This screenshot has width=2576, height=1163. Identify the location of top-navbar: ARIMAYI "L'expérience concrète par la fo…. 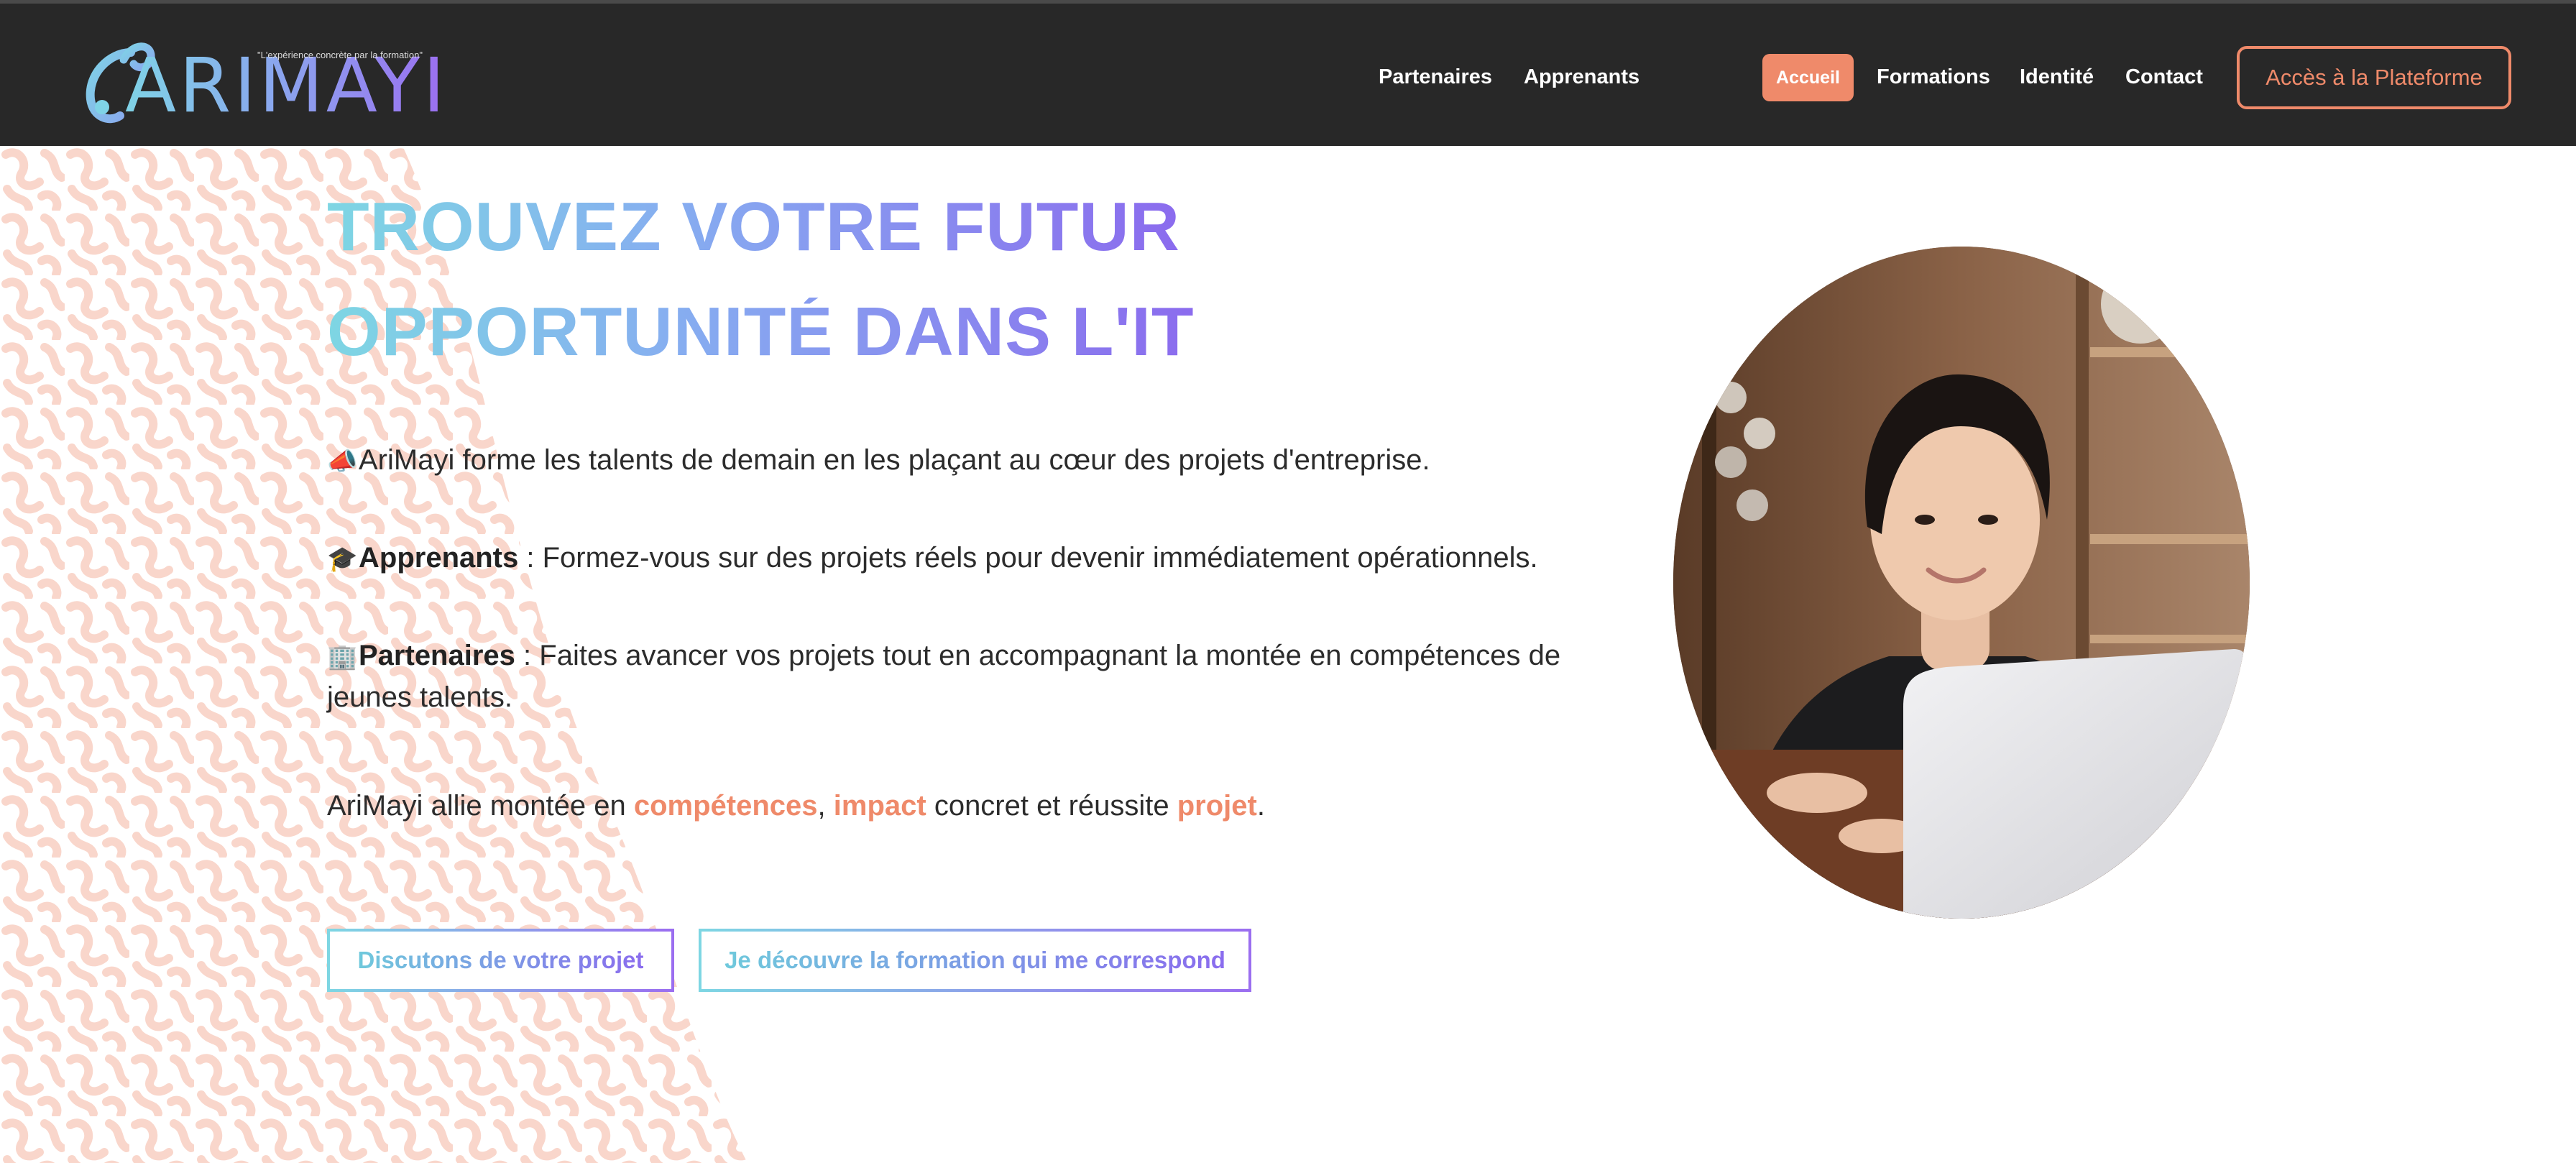
(1288, 73).